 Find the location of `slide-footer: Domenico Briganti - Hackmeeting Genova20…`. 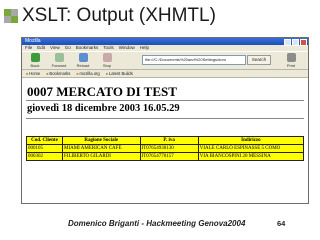

slide-footer: Domenico Briganti - Hackmeeting Genova20… is located at coordinates (157, 223).